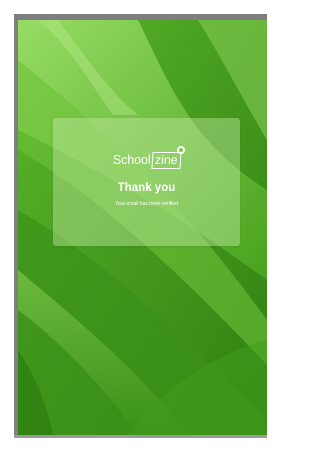 This screenshot has height=452, width=320. Describe the element at coordinates (146, 188) in the screenshot. I see `thank-you-heading: Thank you` at that location.